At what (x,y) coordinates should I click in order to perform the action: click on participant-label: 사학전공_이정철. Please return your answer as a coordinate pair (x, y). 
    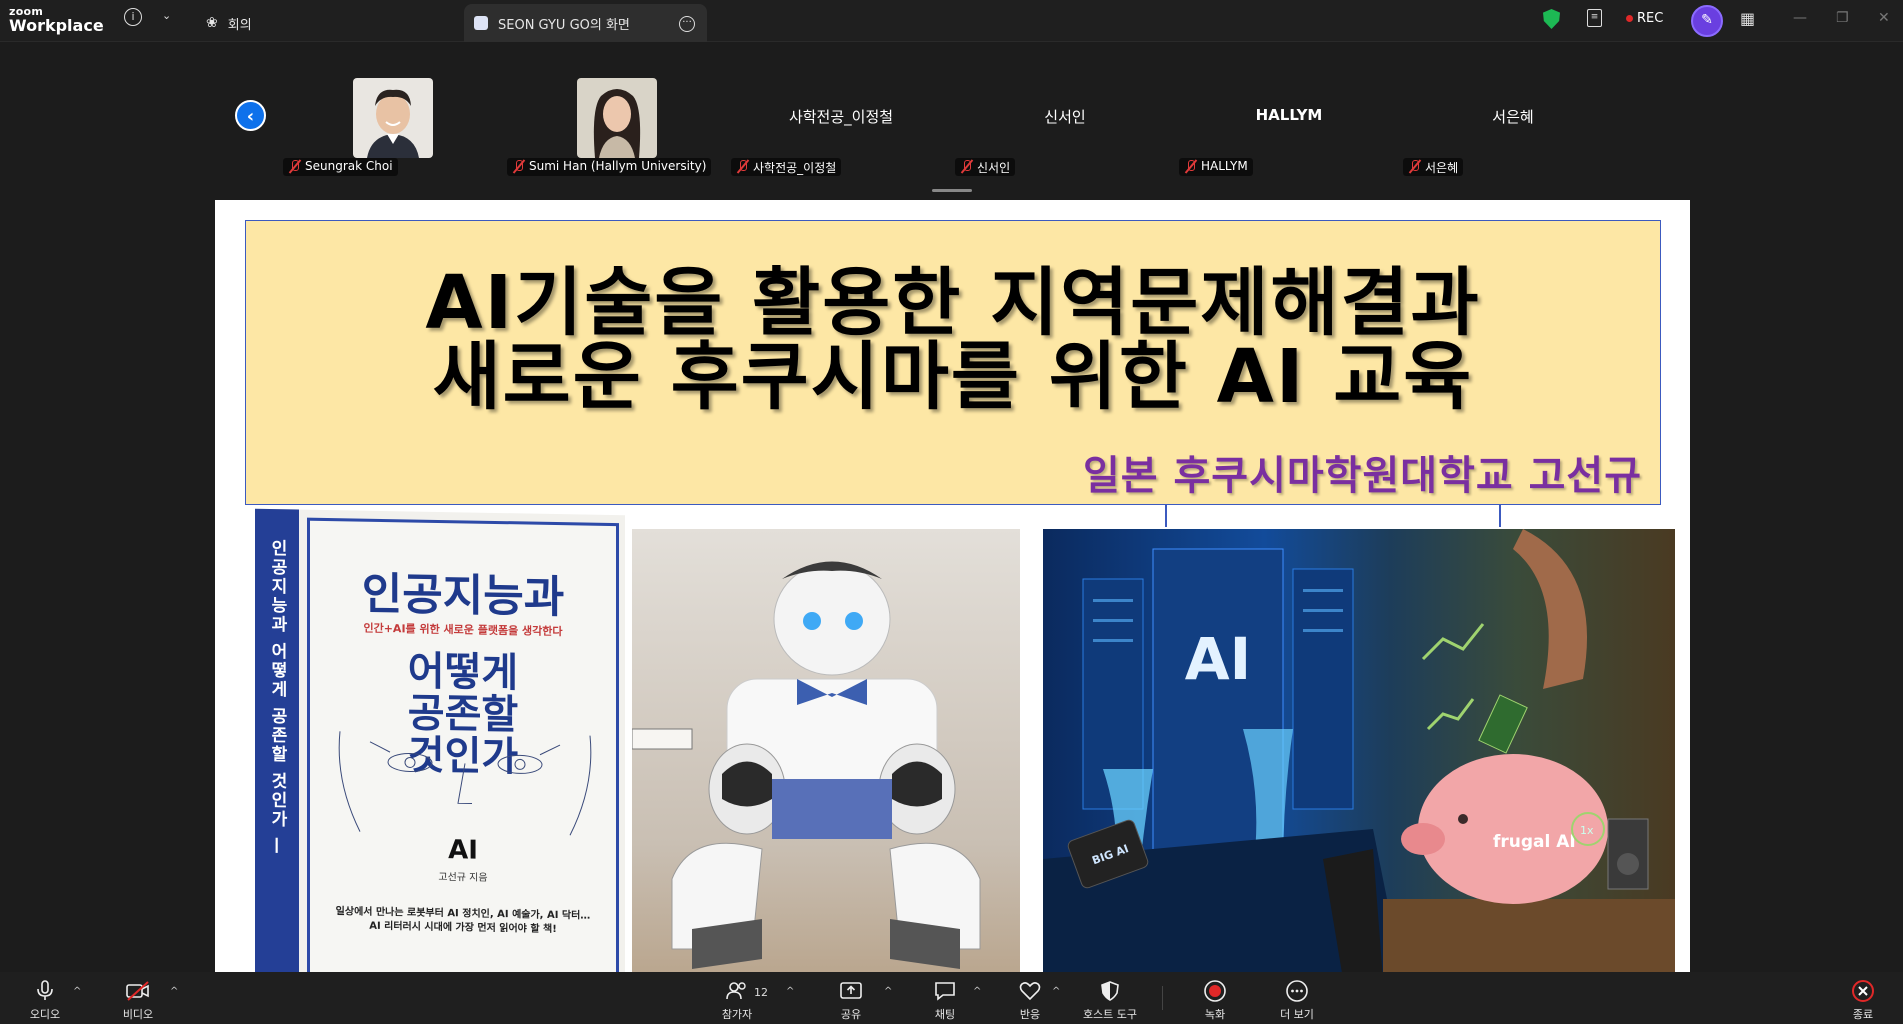
    Looking at the image, I should click on (786, 167).